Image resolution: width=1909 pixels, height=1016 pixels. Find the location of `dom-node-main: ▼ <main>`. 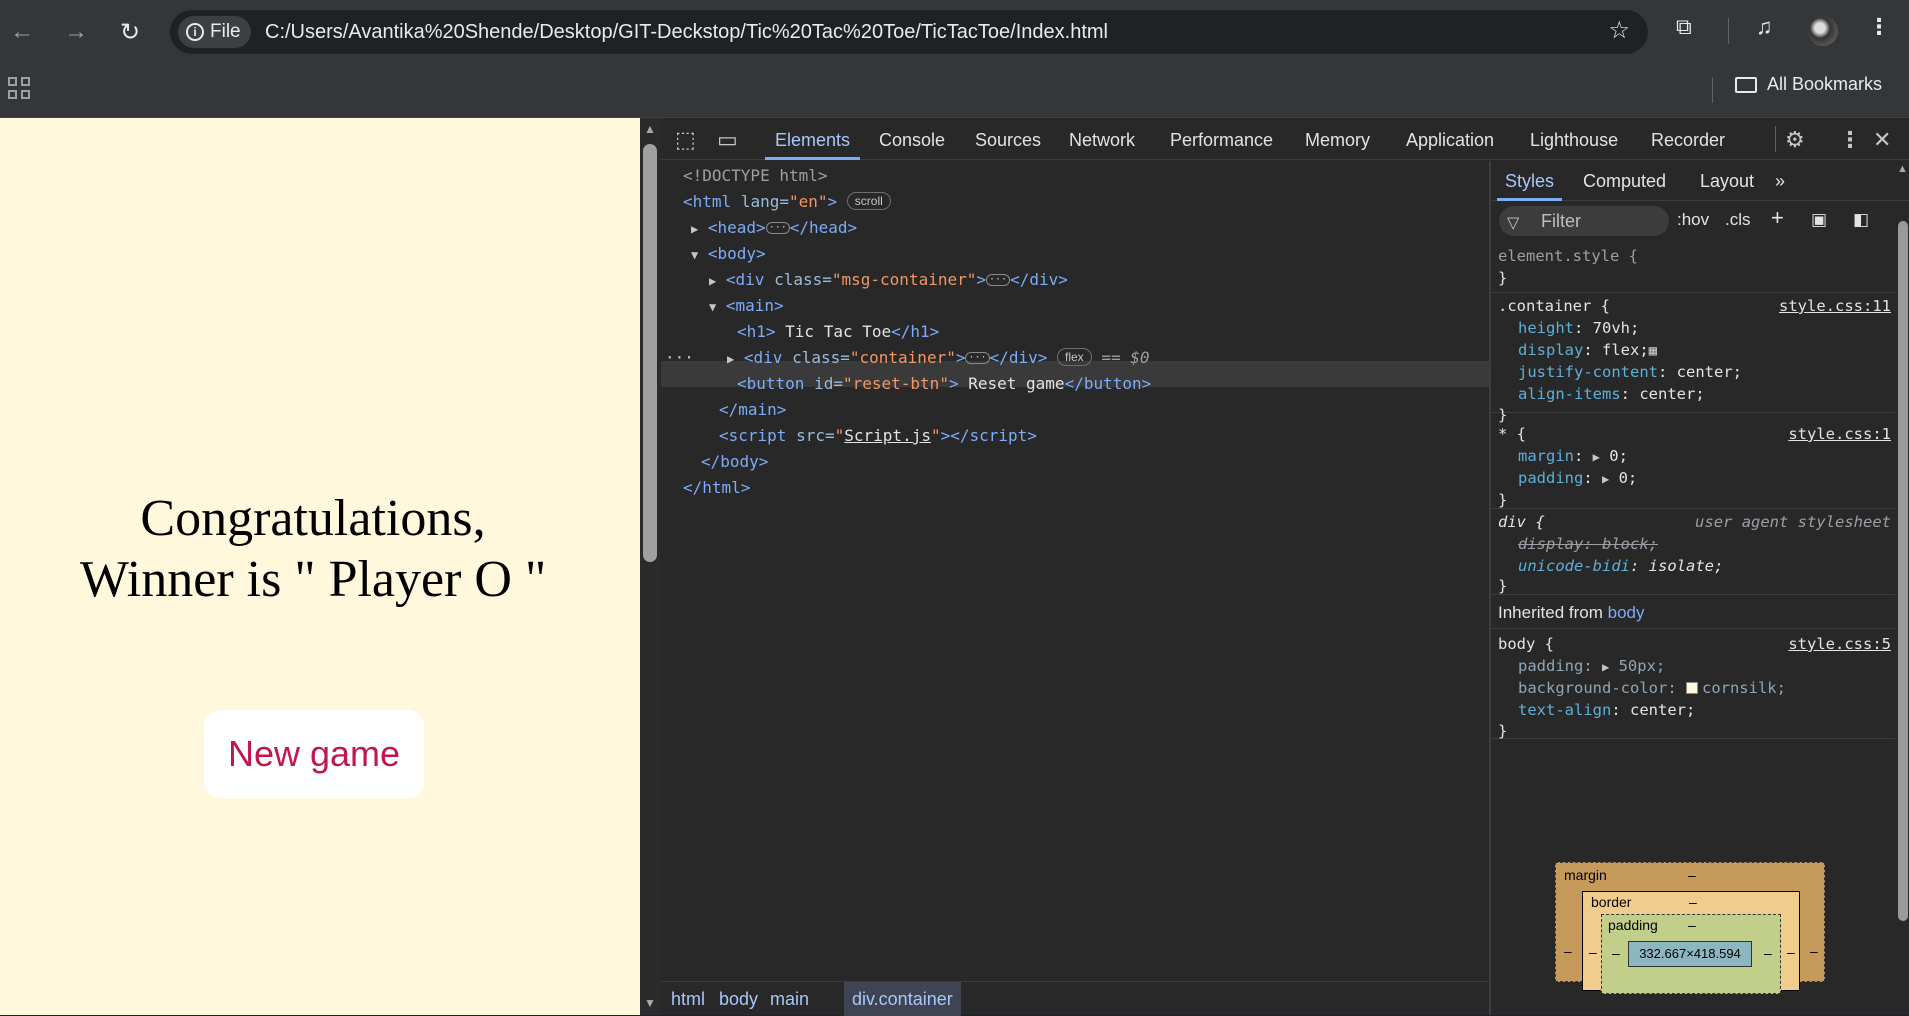

dom-node-main: ▼ <main> is located at coordinates (746, 306).